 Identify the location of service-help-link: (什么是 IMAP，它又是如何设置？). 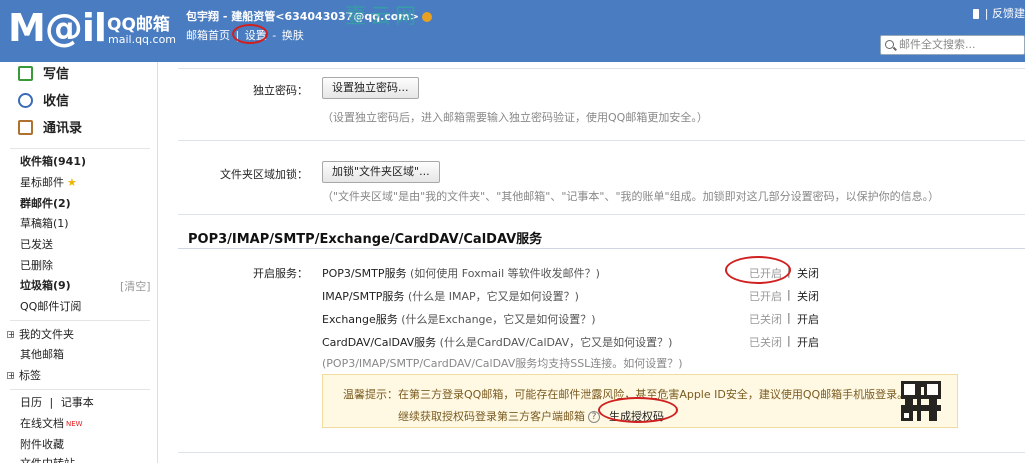
(493, 296).